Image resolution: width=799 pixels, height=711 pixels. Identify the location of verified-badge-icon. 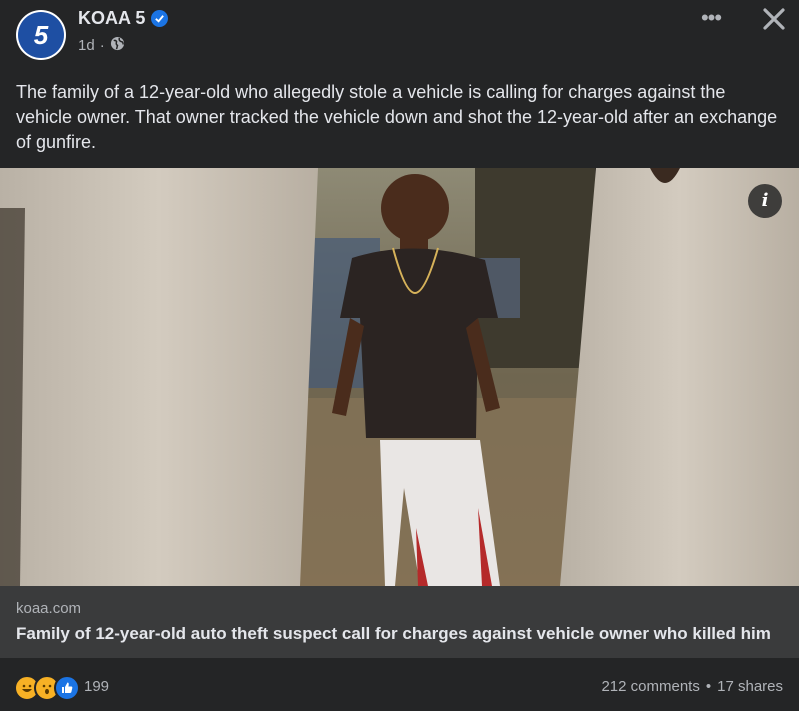
(160, 18).